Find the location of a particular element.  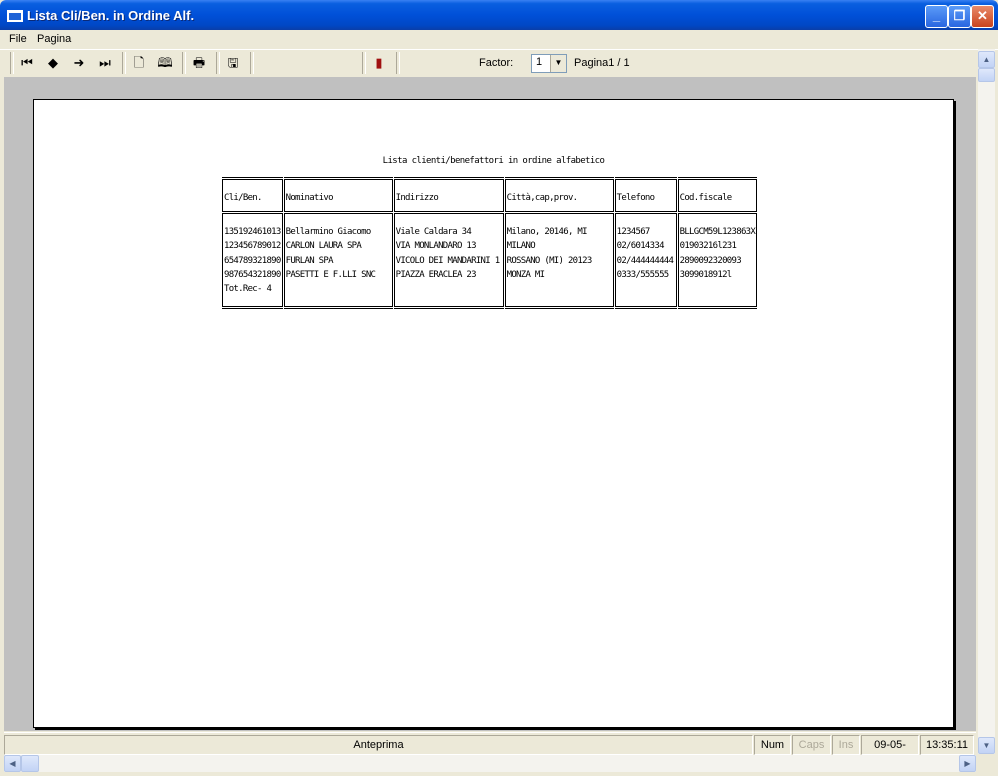

toolbar-grip is located at coordinates (12, 63).